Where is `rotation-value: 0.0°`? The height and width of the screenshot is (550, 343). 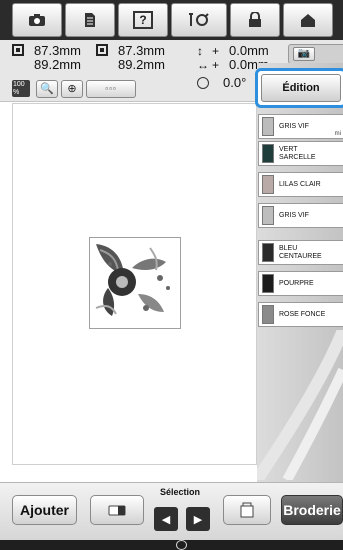
rotation-value: 0.0° is located at coordinates (235, 82).